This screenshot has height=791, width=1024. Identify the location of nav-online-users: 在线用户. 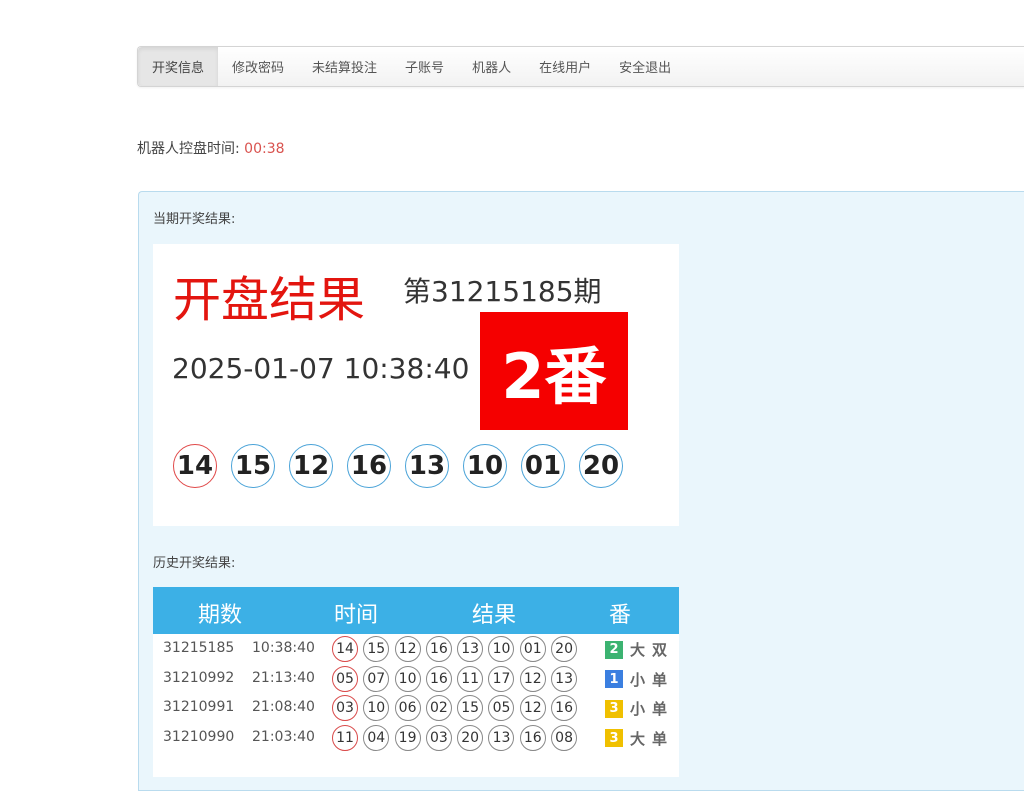
(565, 66).